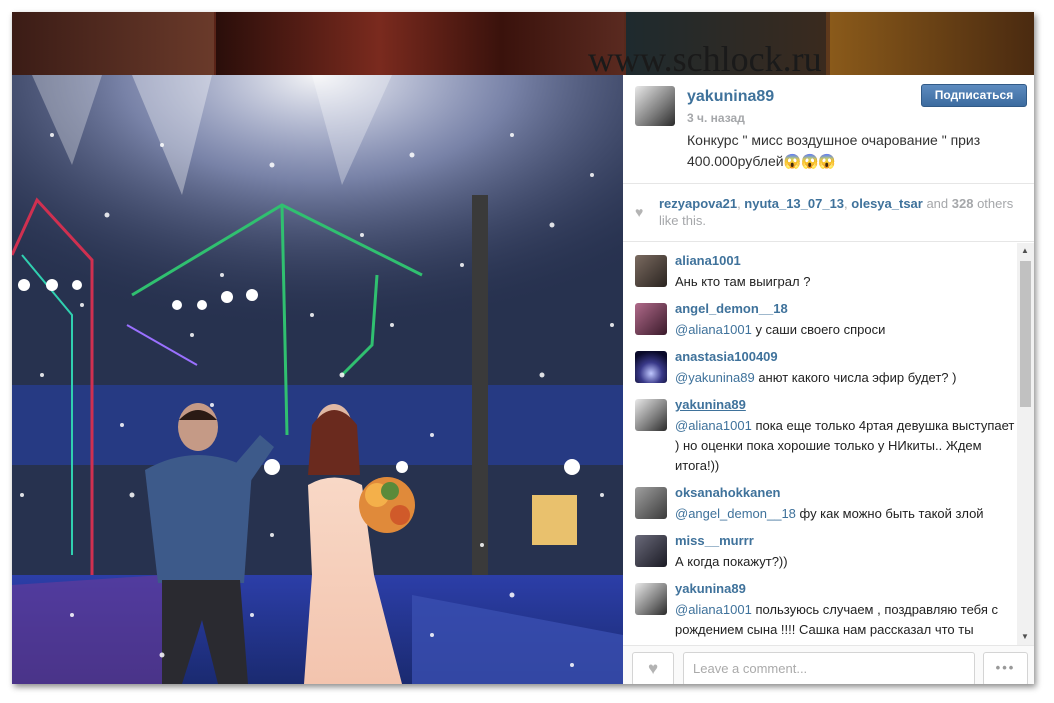 The width and height of the screenshot is (1054, 703). I want to click on comment-item: aliana1001 Ань кто там выиграл ?, so click(820, 273).